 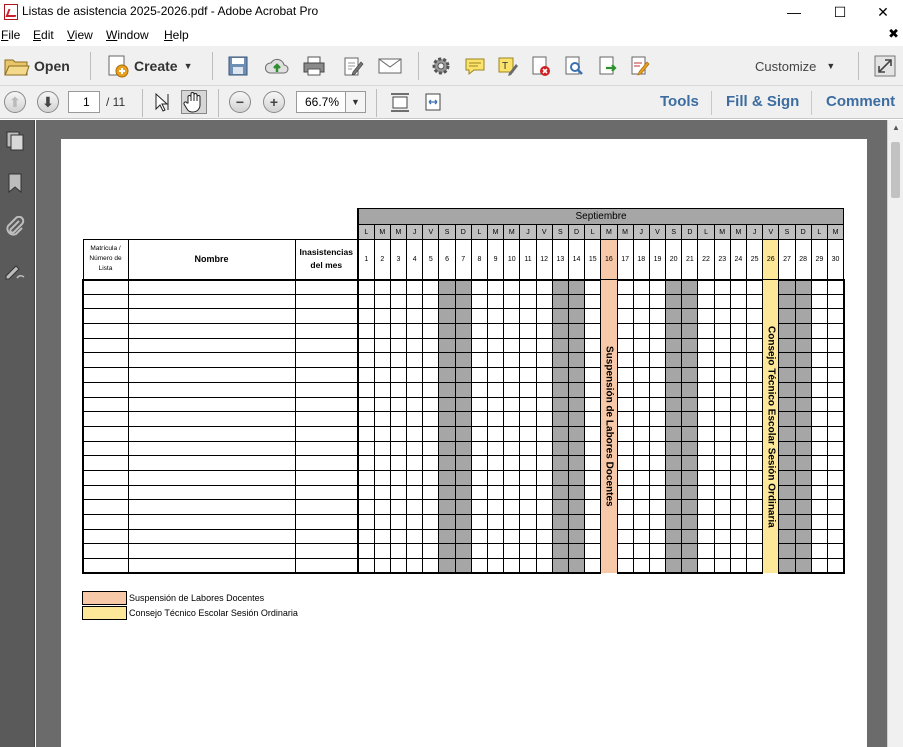 What do you see at coordinates (37, 66) in the screenshot?
I see `open-button: Open` at bounding box center [37, 66].